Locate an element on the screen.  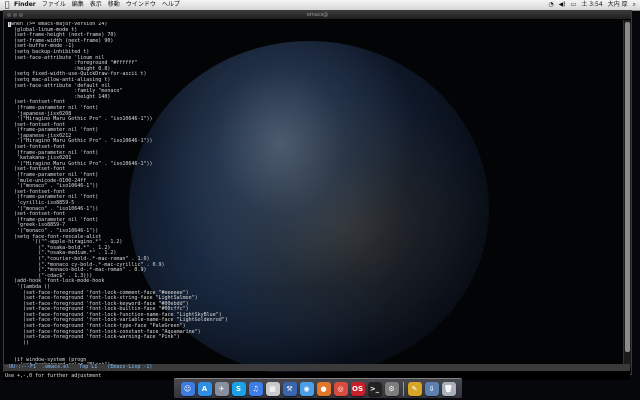
trash-icon: 🗑 is located at coordinates (448, 389).